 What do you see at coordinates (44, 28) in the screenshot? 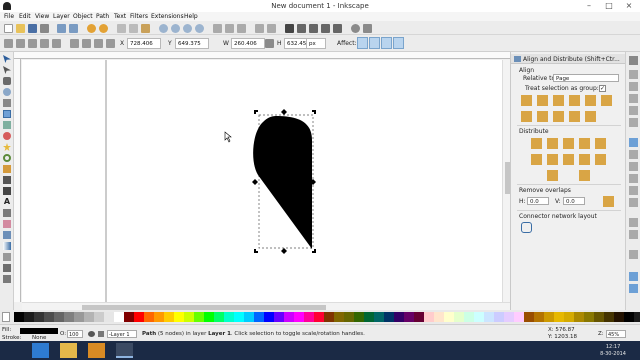
I see `print-icon` at bounding box center [44, 28].